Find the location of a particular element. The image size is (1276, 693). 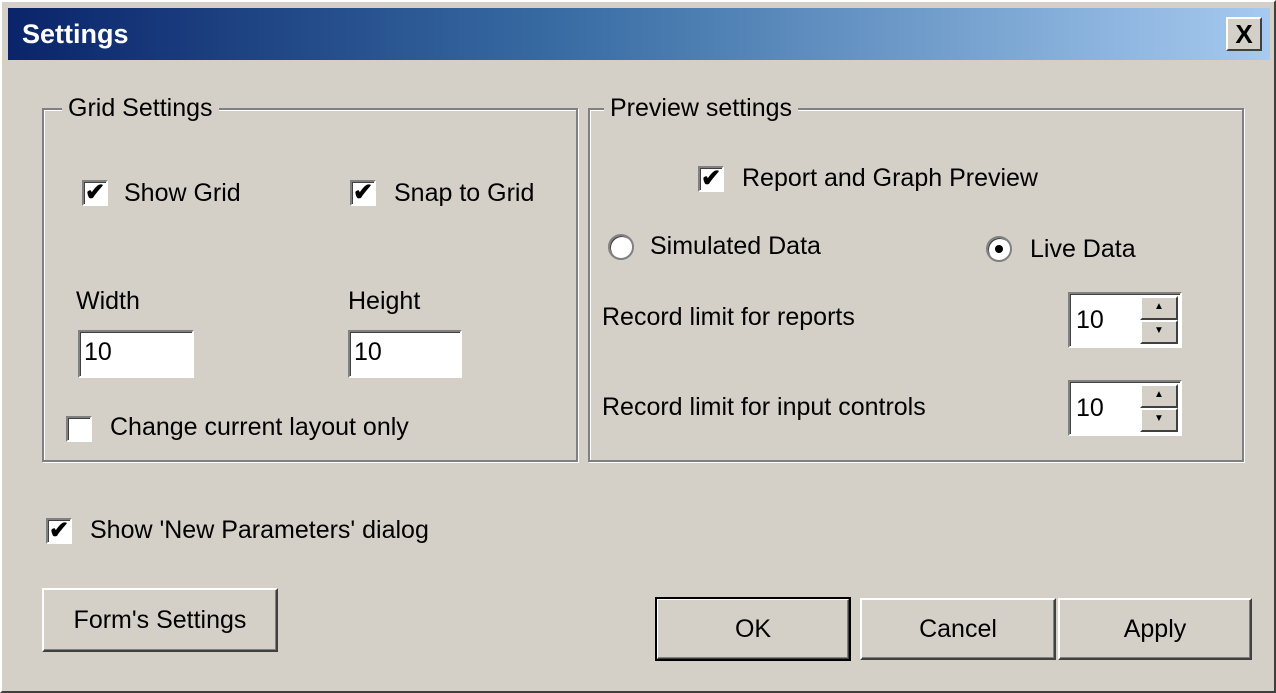

grid-width-input: 10 is located at coordinates (136, 354).